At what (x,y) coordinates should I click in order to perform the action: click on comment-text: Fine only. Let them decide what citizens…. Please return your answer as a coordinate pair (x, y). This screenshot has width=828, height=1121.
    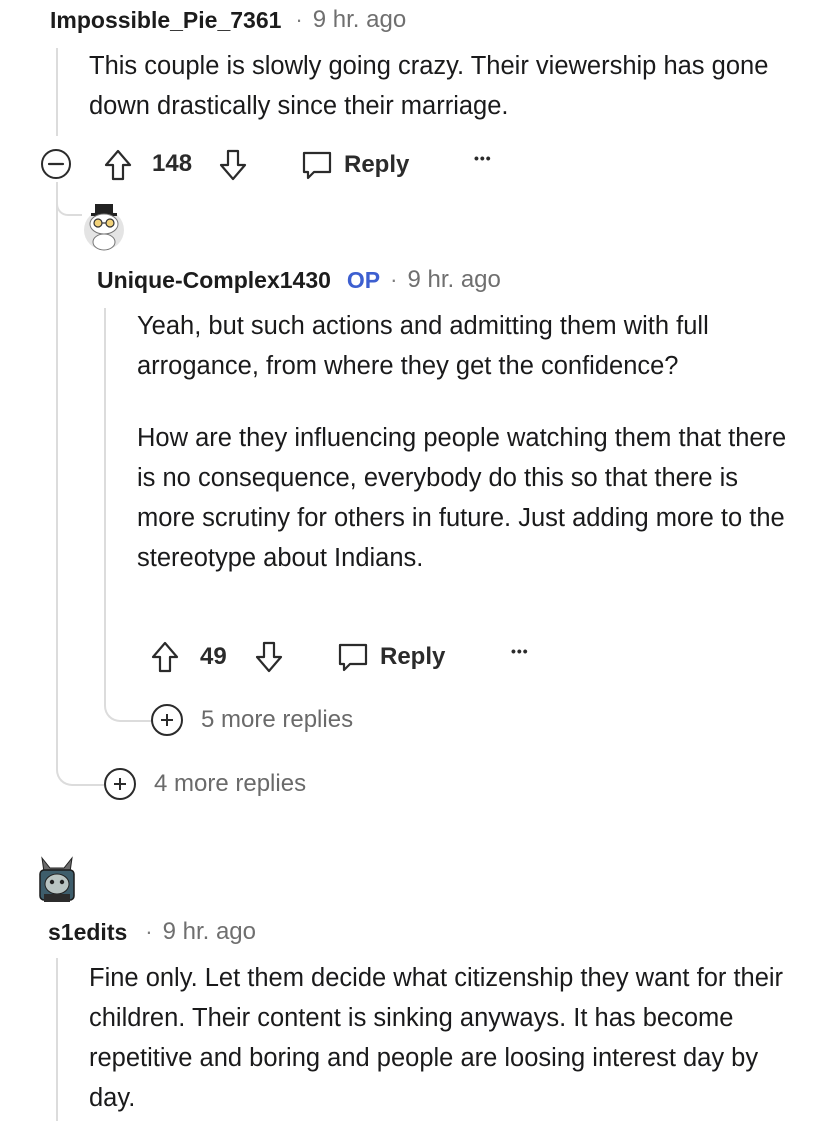
    Looking at the image, I should click on (436, 1038).